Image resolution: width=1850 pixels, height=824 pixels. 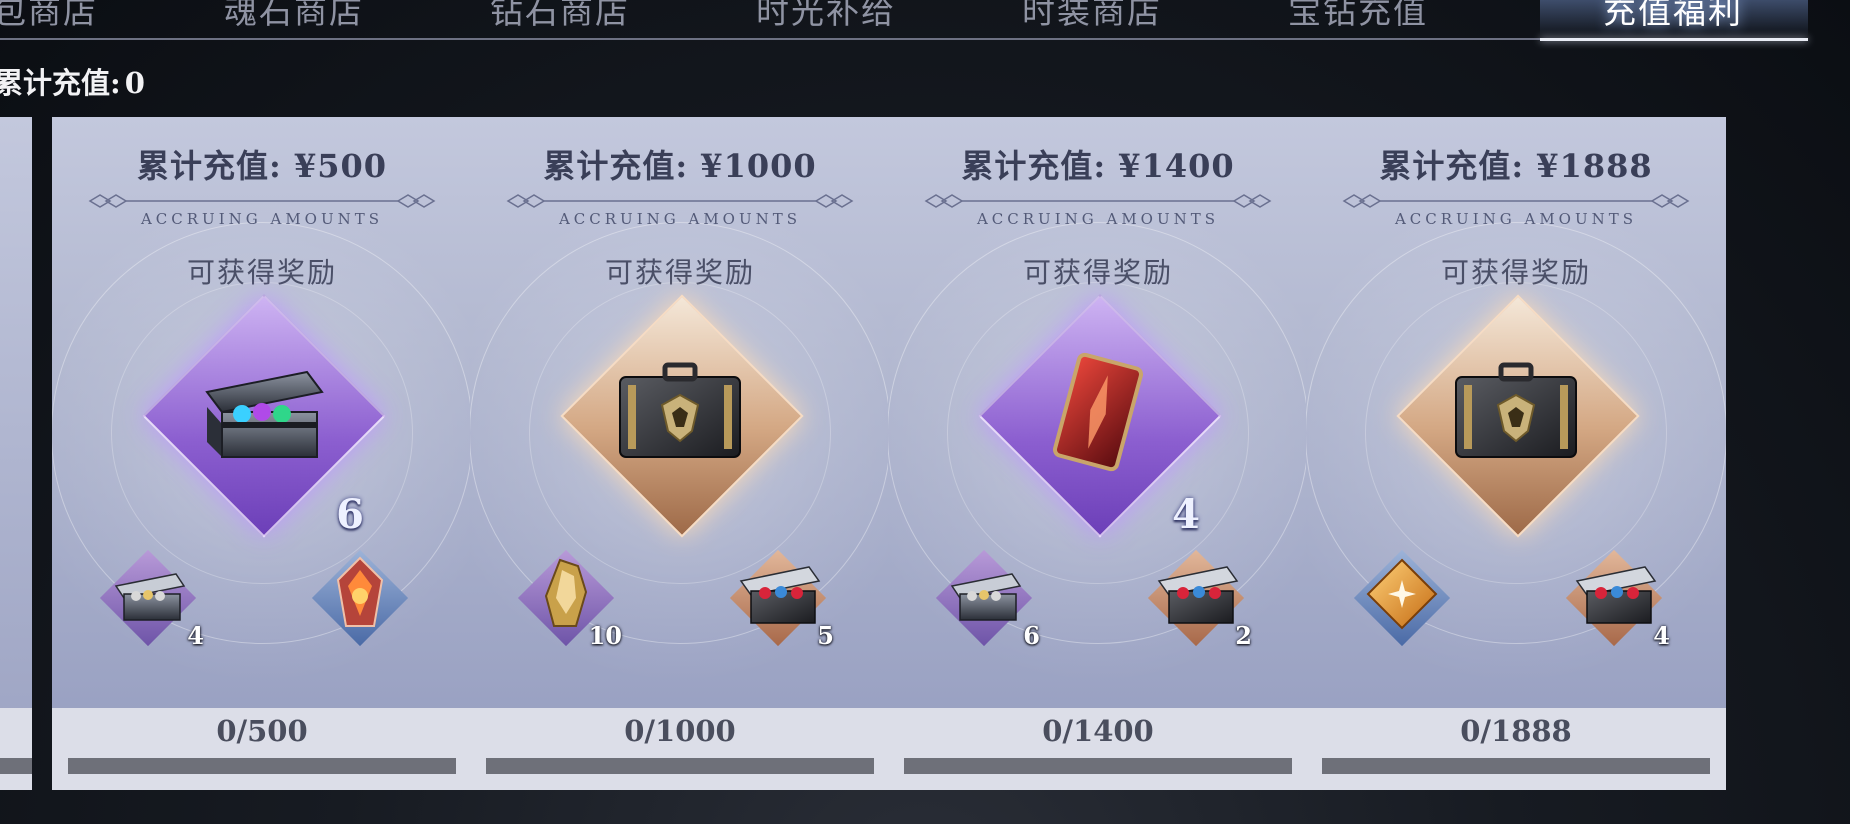 I want to click on tab-time-supply: 时光补给, so click(x=826, y=20).